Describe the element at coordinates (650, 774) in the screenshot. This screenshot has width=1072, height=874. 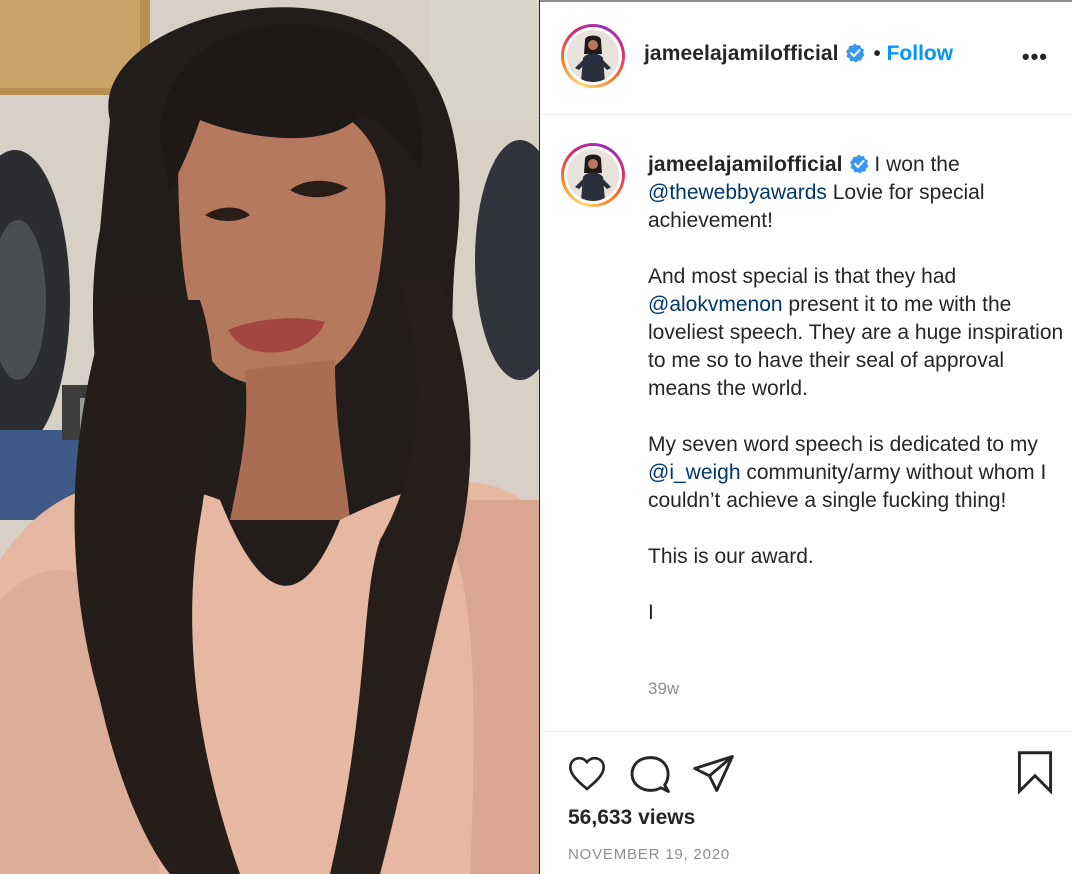
I see `comment-icon` at that location.